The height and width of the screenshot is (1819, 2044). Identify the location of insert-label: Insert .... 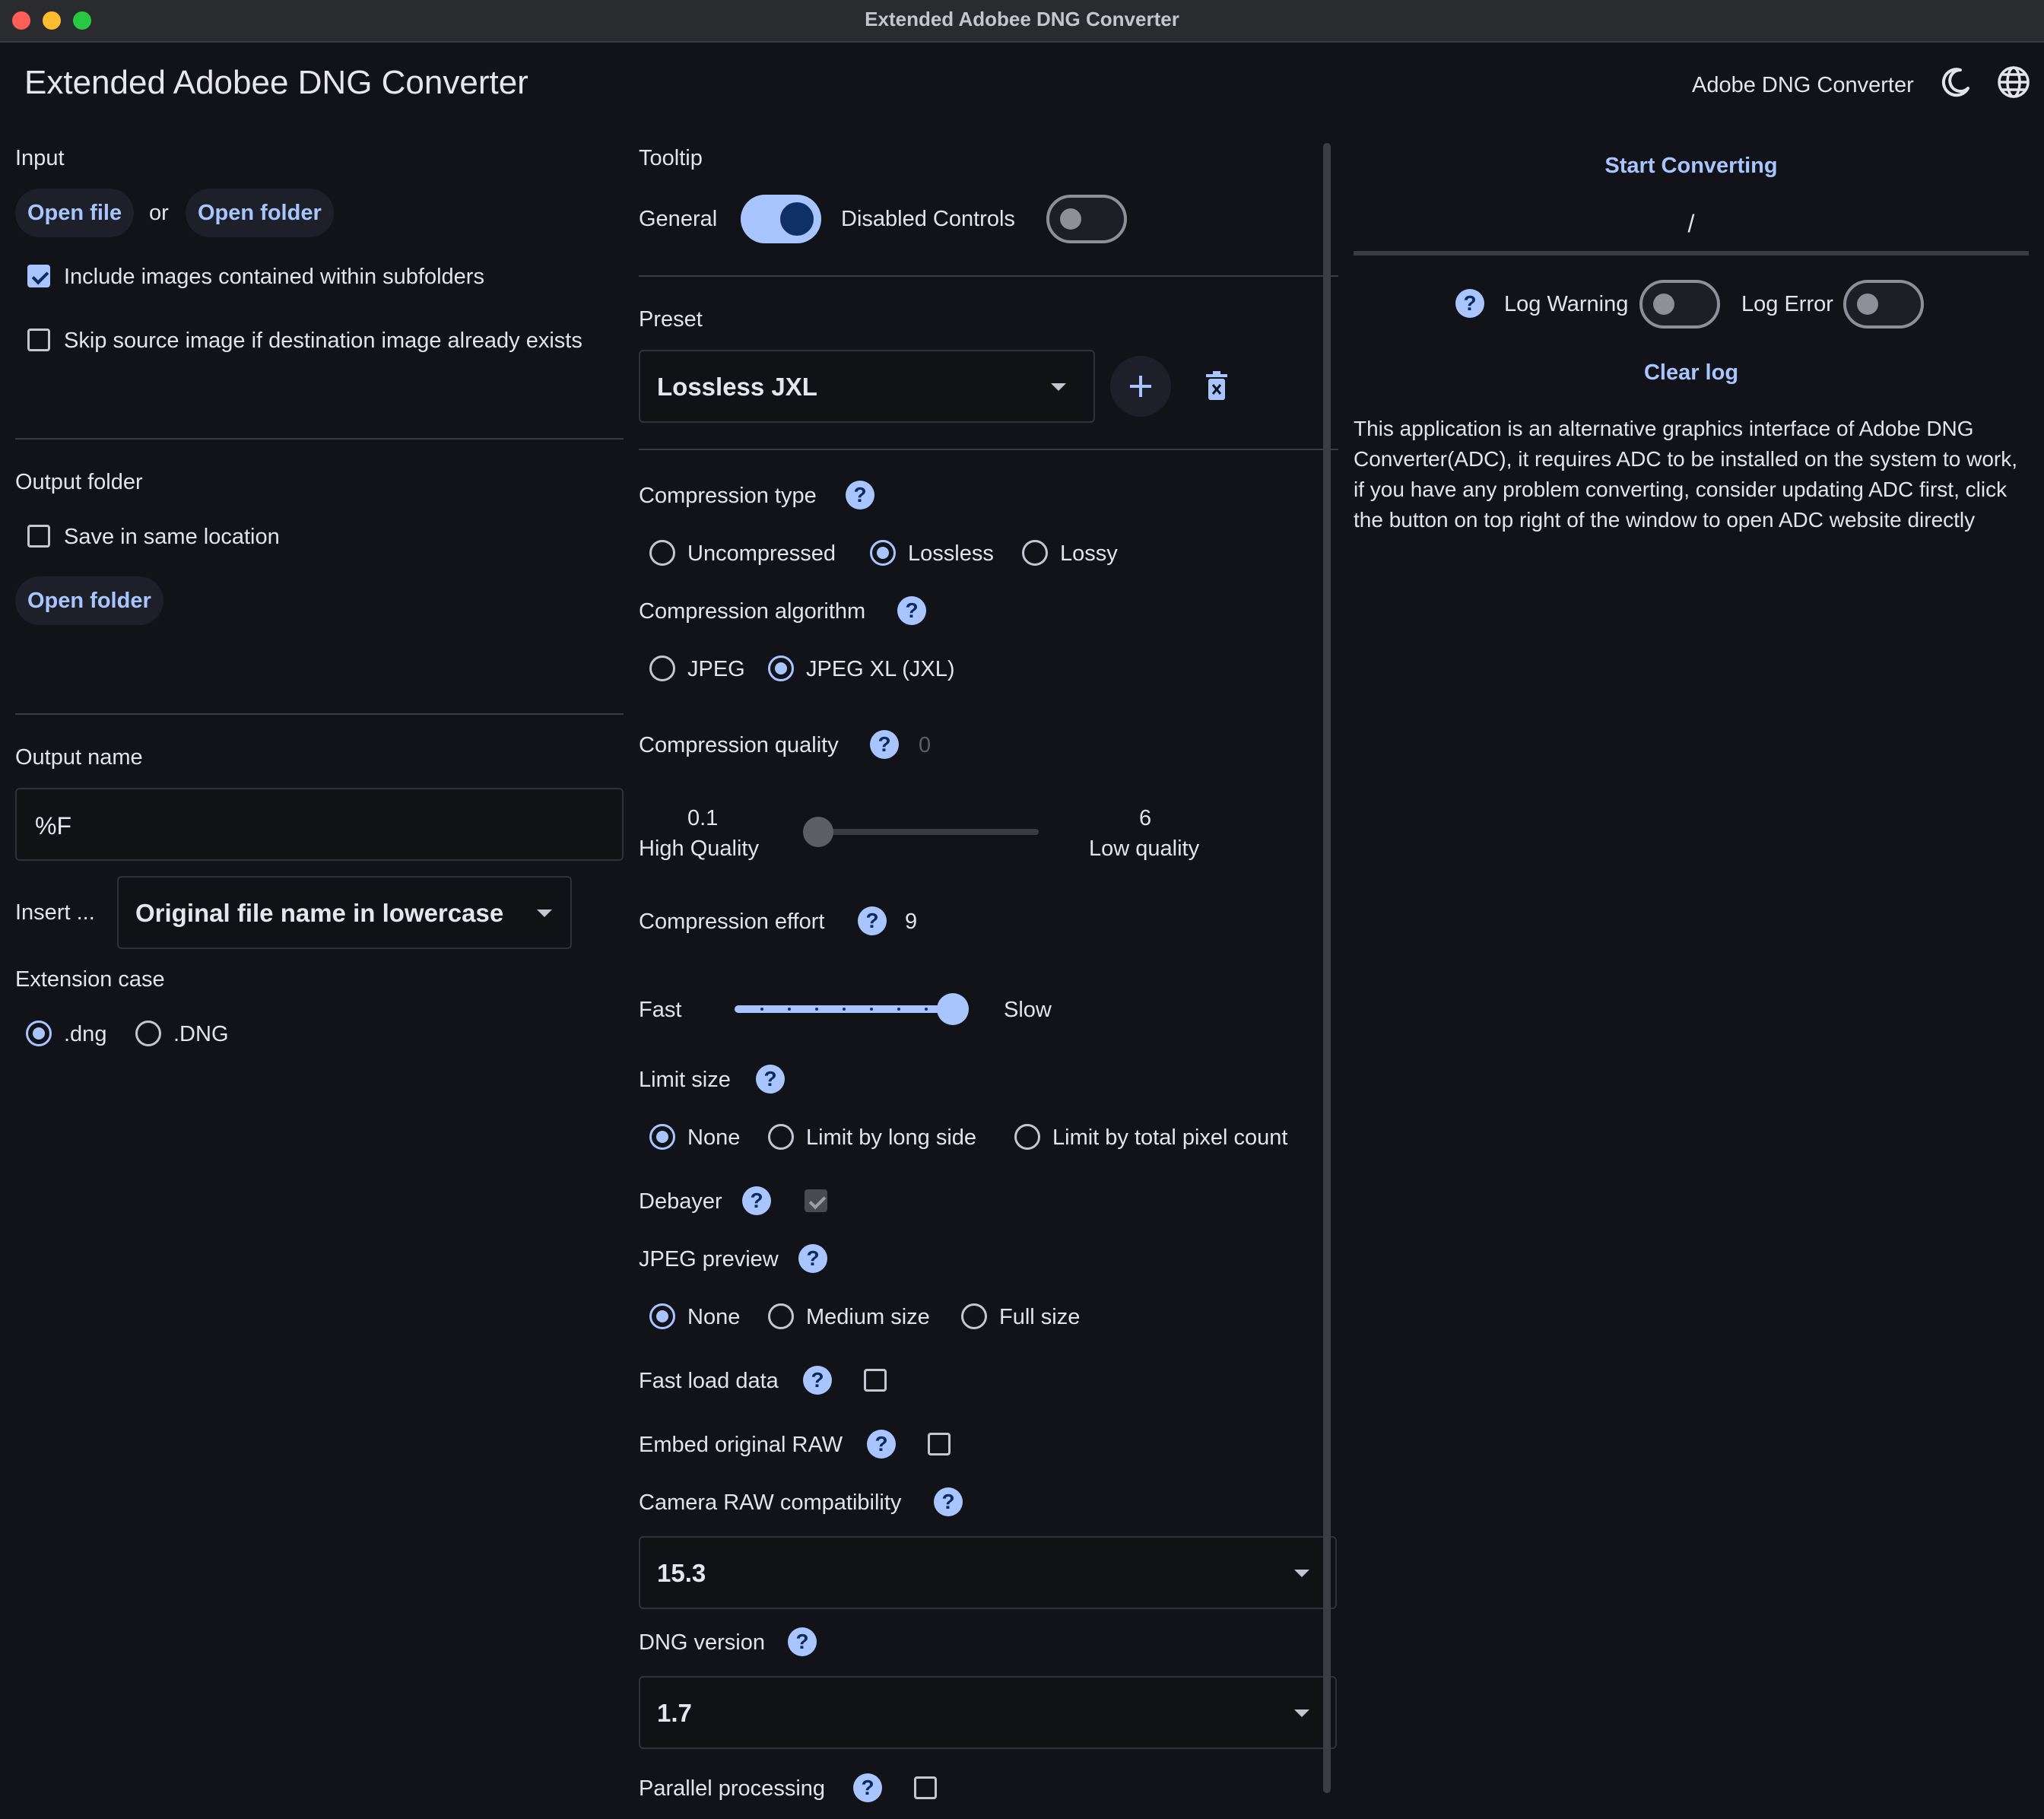
(55, 912).